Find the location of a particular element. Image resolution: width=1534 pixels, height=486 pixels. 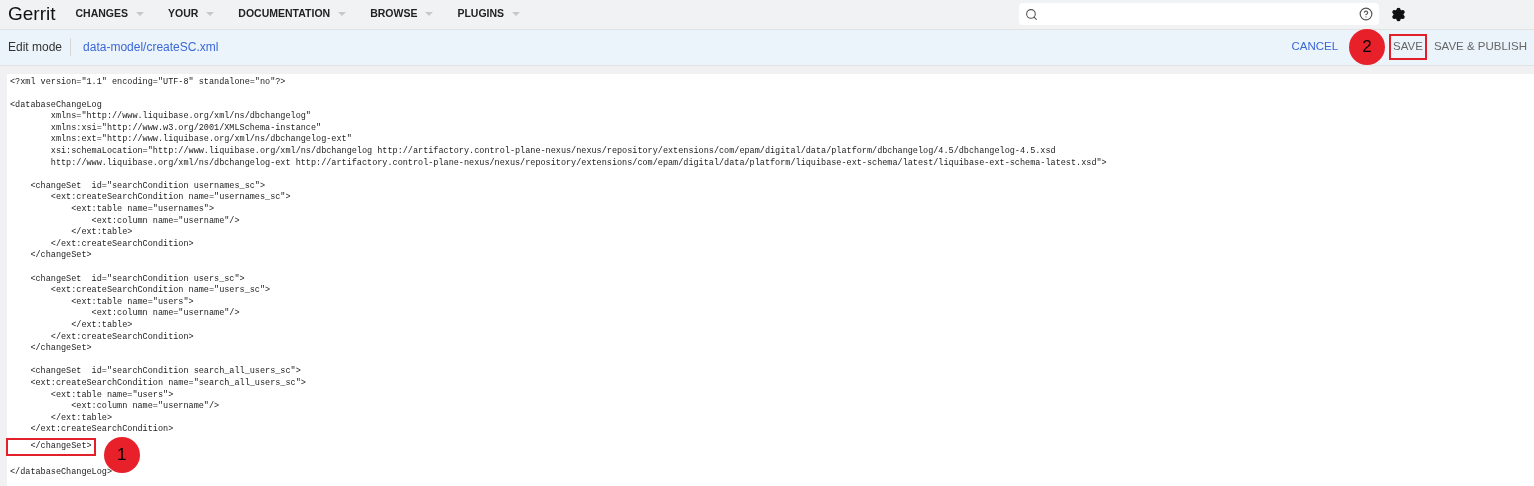

action-button: CANCEL is located at coordinates (1315, 47).